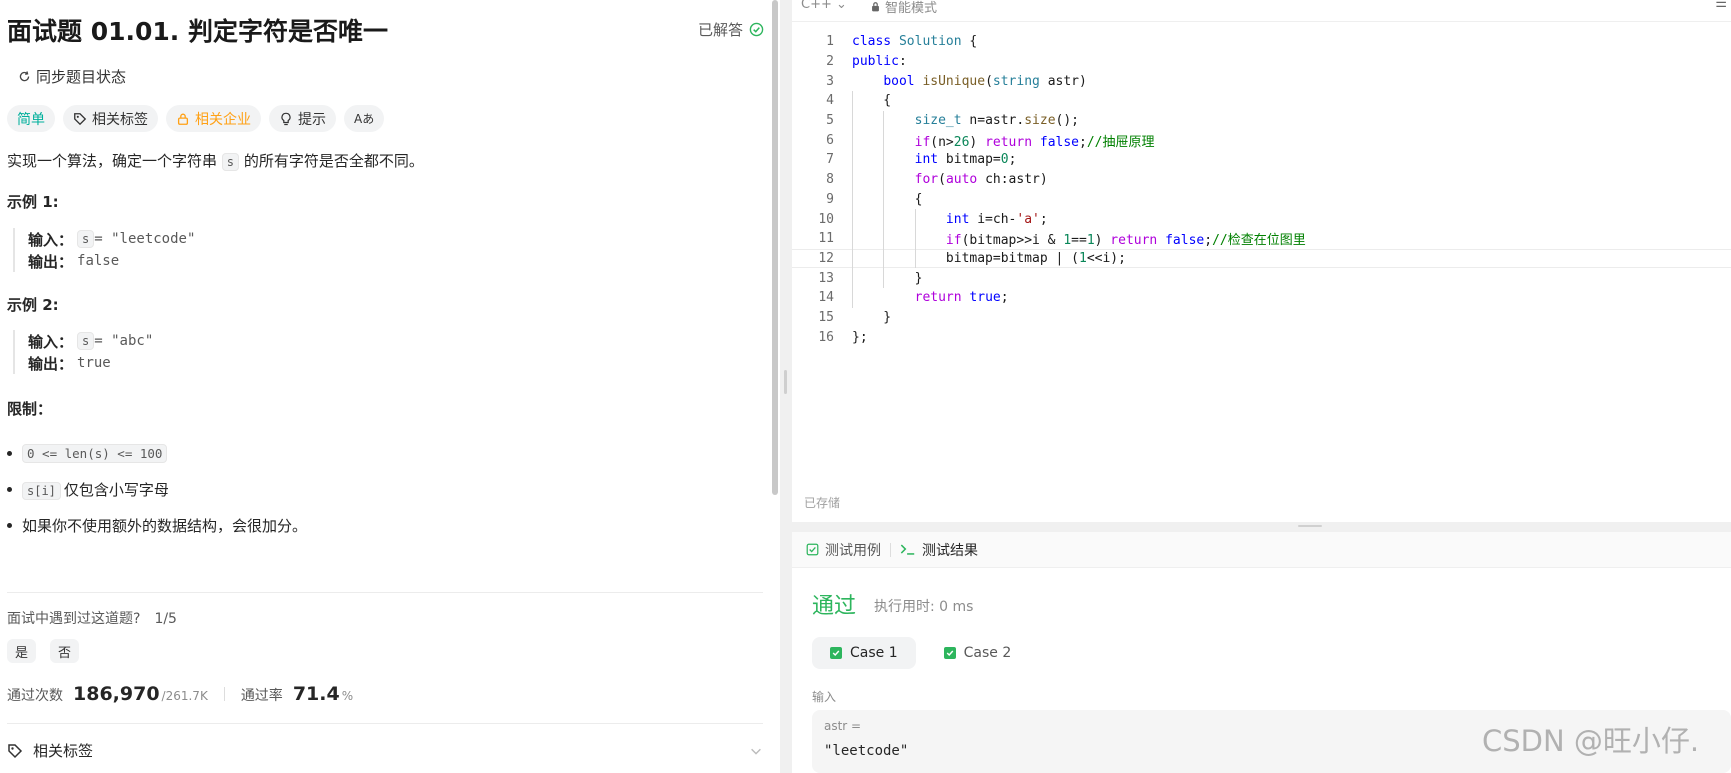 The height and width of the screenshot is (773, 1731). What do you see at coordinates (1261, 140) in the screenshot?
I see `code-line: 6 if(n>26) return false;//抽屉原理` at bounding box center [1261, 140].